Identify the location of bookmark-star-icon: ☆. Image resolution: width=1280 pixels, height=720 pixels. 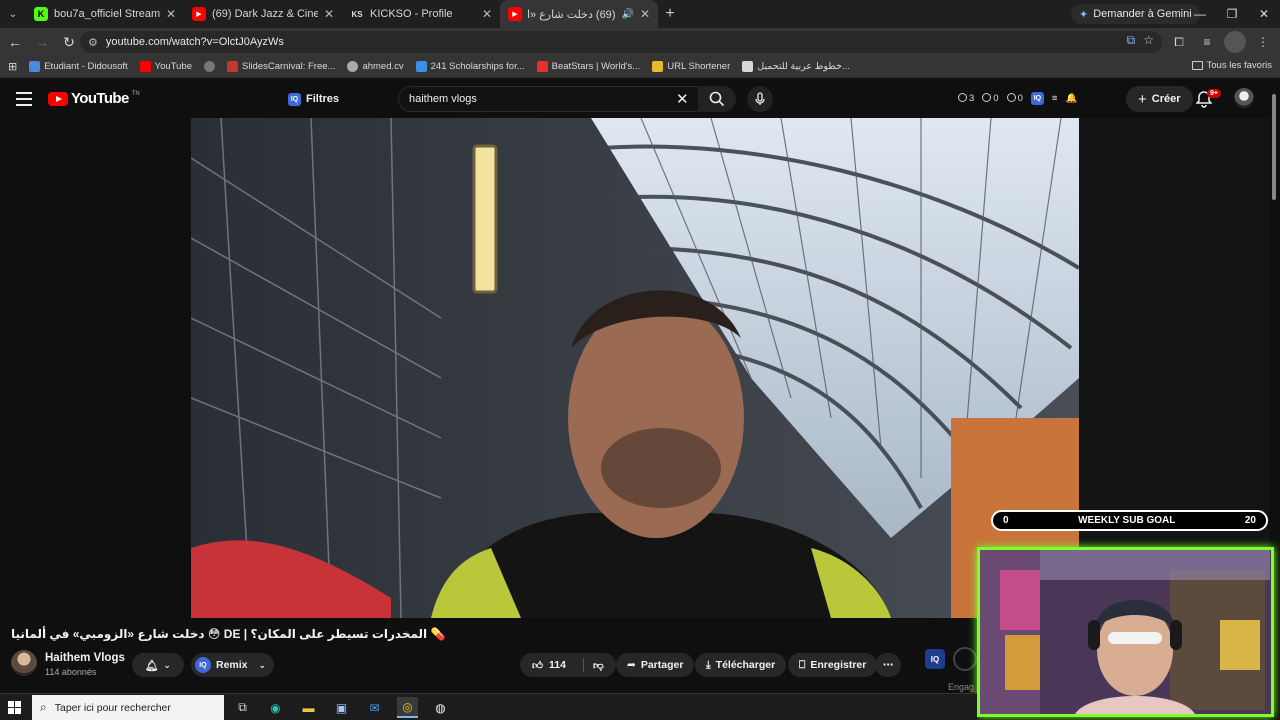
(1148, 40).